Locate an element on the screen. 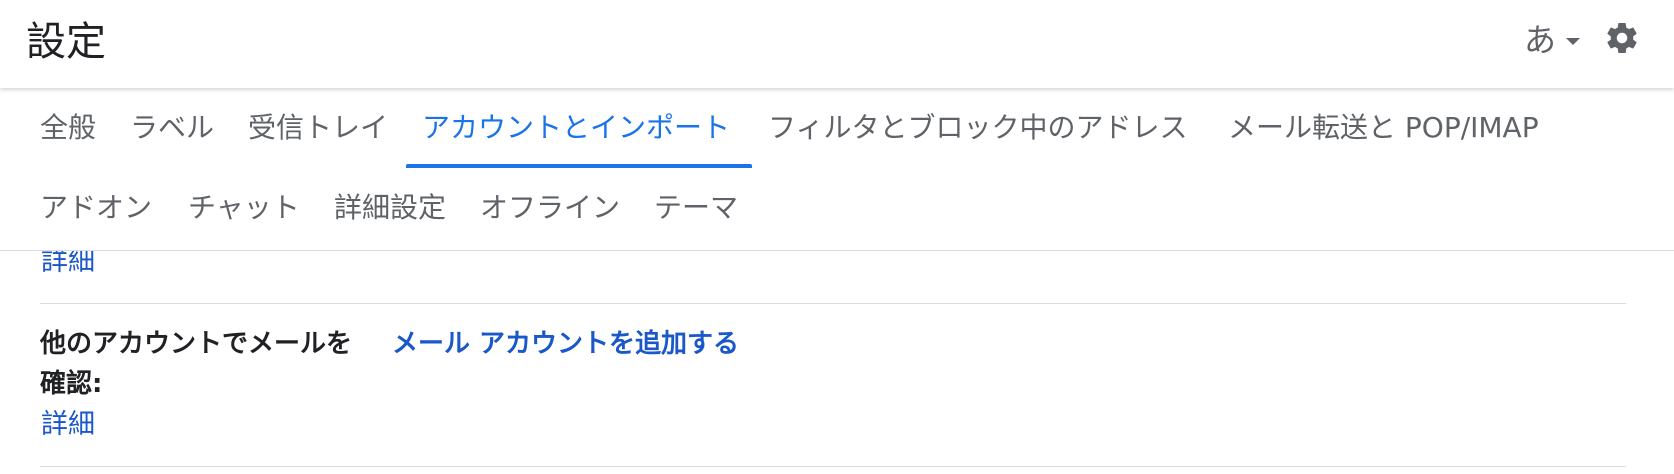  input-method-label: あ is located at coordinates (1540, 40).